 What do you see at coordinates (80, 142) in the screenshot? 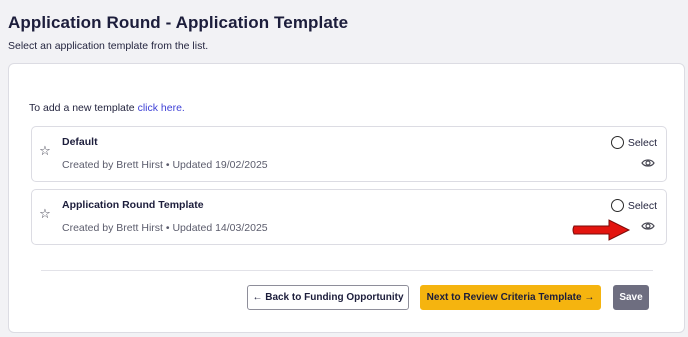
I see `template-name: Default` at bounding box center [80, 142].